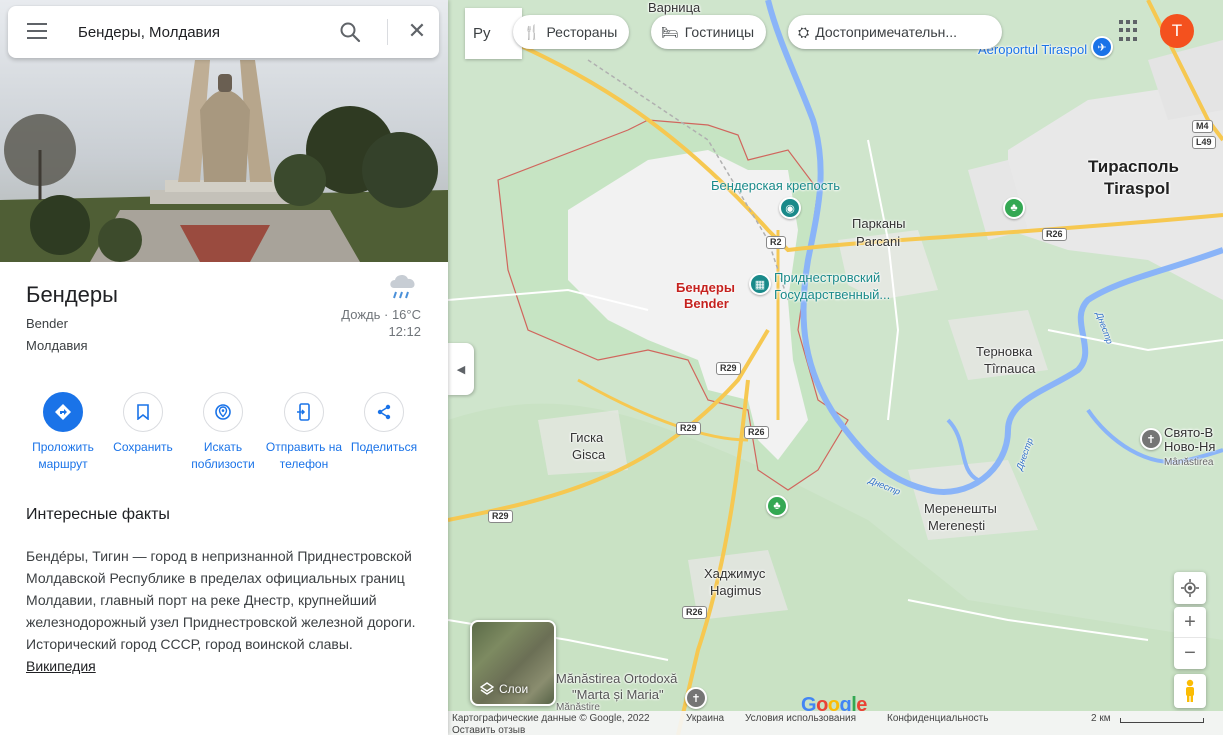 The image size is (1223, 735). I want to click on search-box: ✕, so click(223, 32).